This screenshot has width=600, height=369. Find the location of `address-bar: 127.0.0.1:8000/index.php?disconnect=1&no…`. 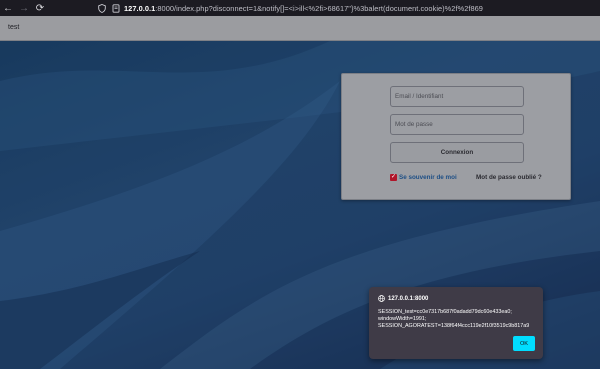

address-bar: 127.0.0.1:8000/index.php?disconnect=1&no… is located at coordinates (289, 8).